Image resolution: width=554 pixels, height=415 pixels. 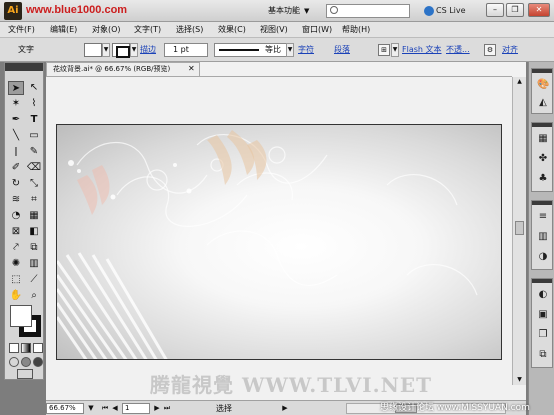 I want to click on fill-color-icon, so click(x=21, y=316).